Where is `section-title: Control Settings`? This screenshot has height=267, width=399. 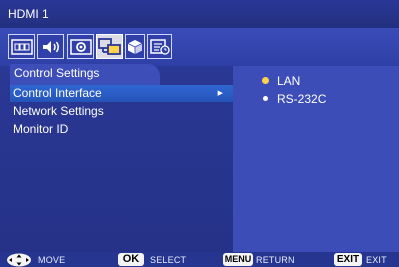
section-title: Control Settings is located at coordinates (85, 75).